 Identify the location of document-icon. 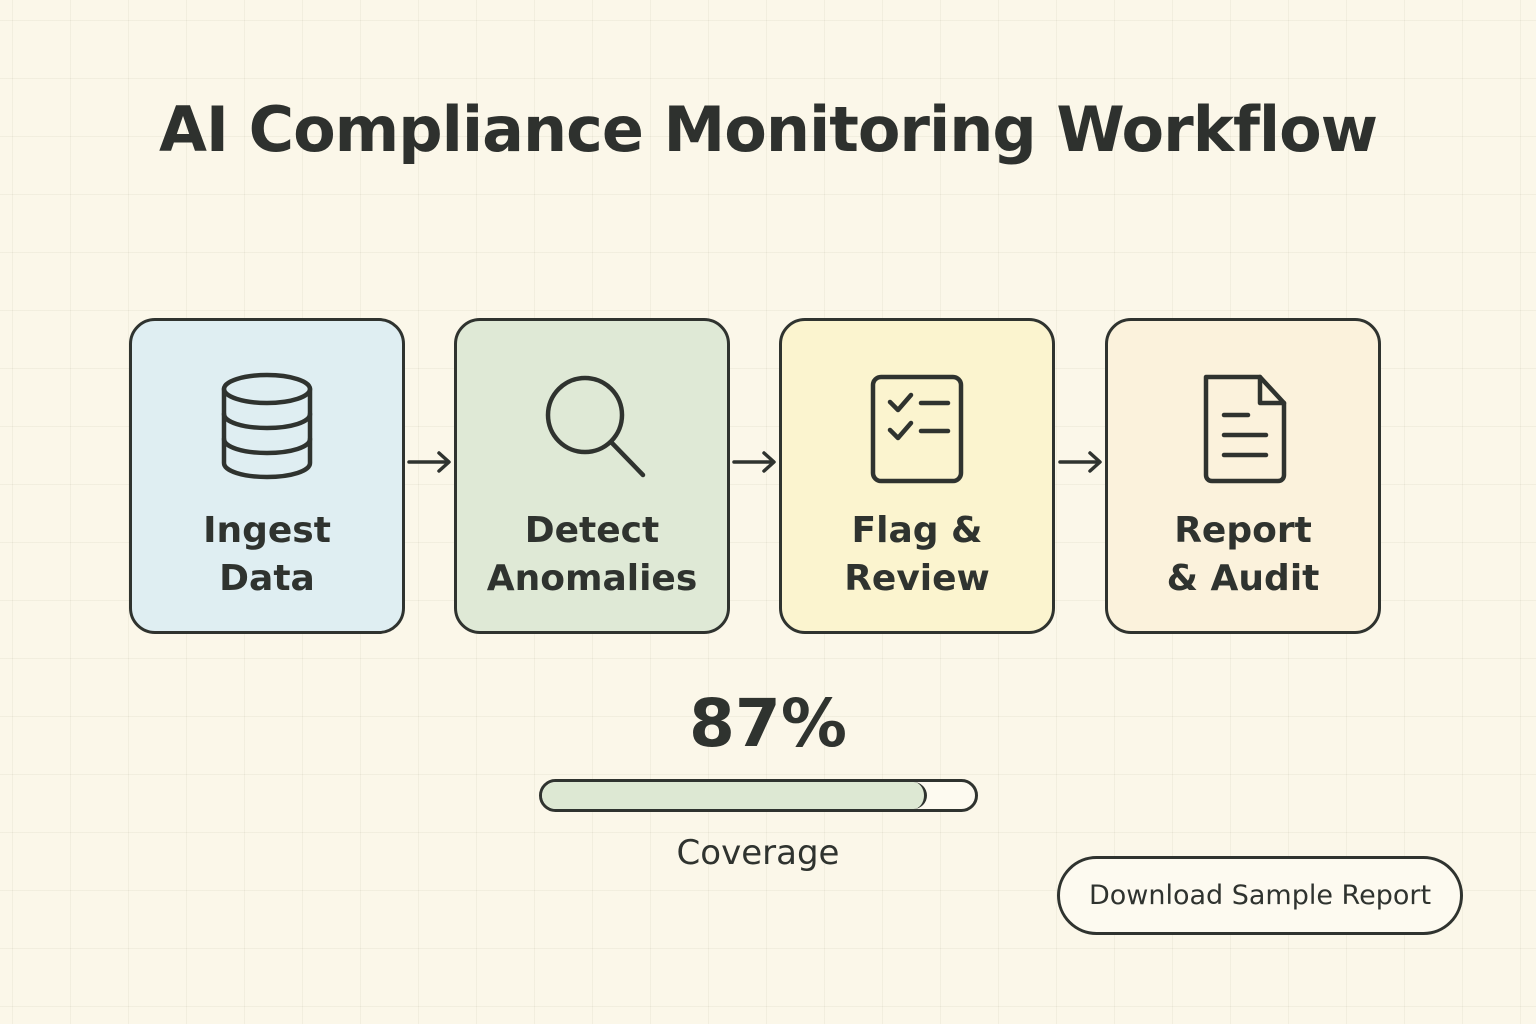
(1243, 429).